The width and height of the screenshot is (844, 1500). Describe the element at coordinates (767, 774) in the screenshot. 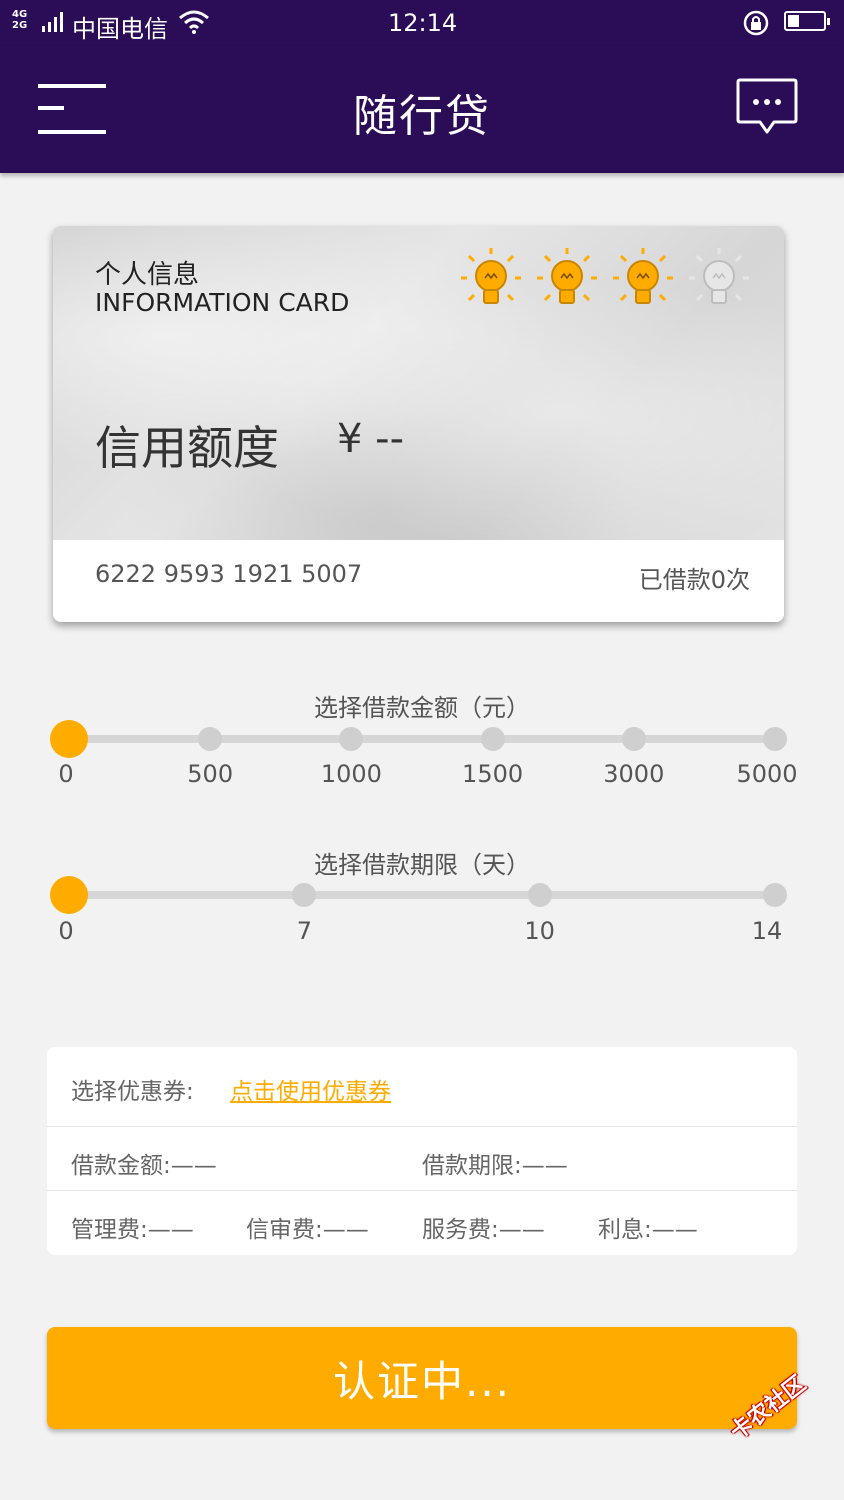

I see `slider-tick-label: 5000` at that location.